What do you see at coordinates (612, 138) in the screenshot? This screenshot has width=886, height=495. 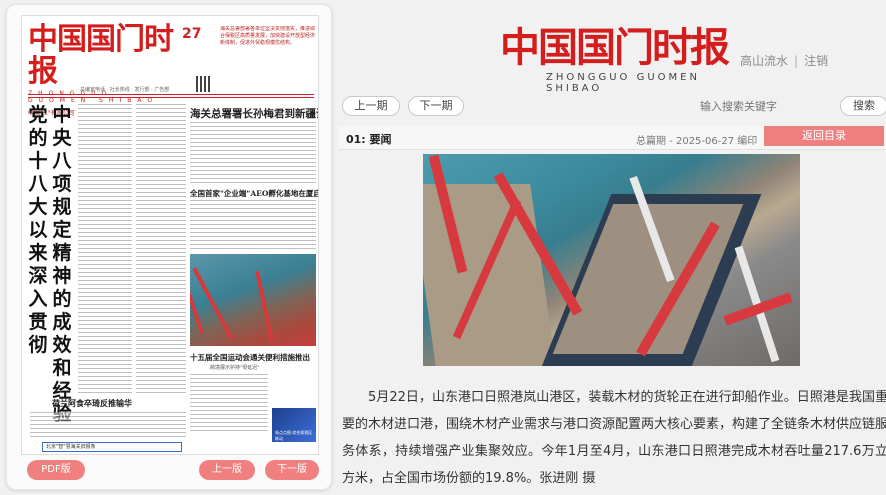 I see `section-bar: 01: 要闻 总篇期 - 2025-06-27 编印 返回目录` at bounding box center [612, 138].